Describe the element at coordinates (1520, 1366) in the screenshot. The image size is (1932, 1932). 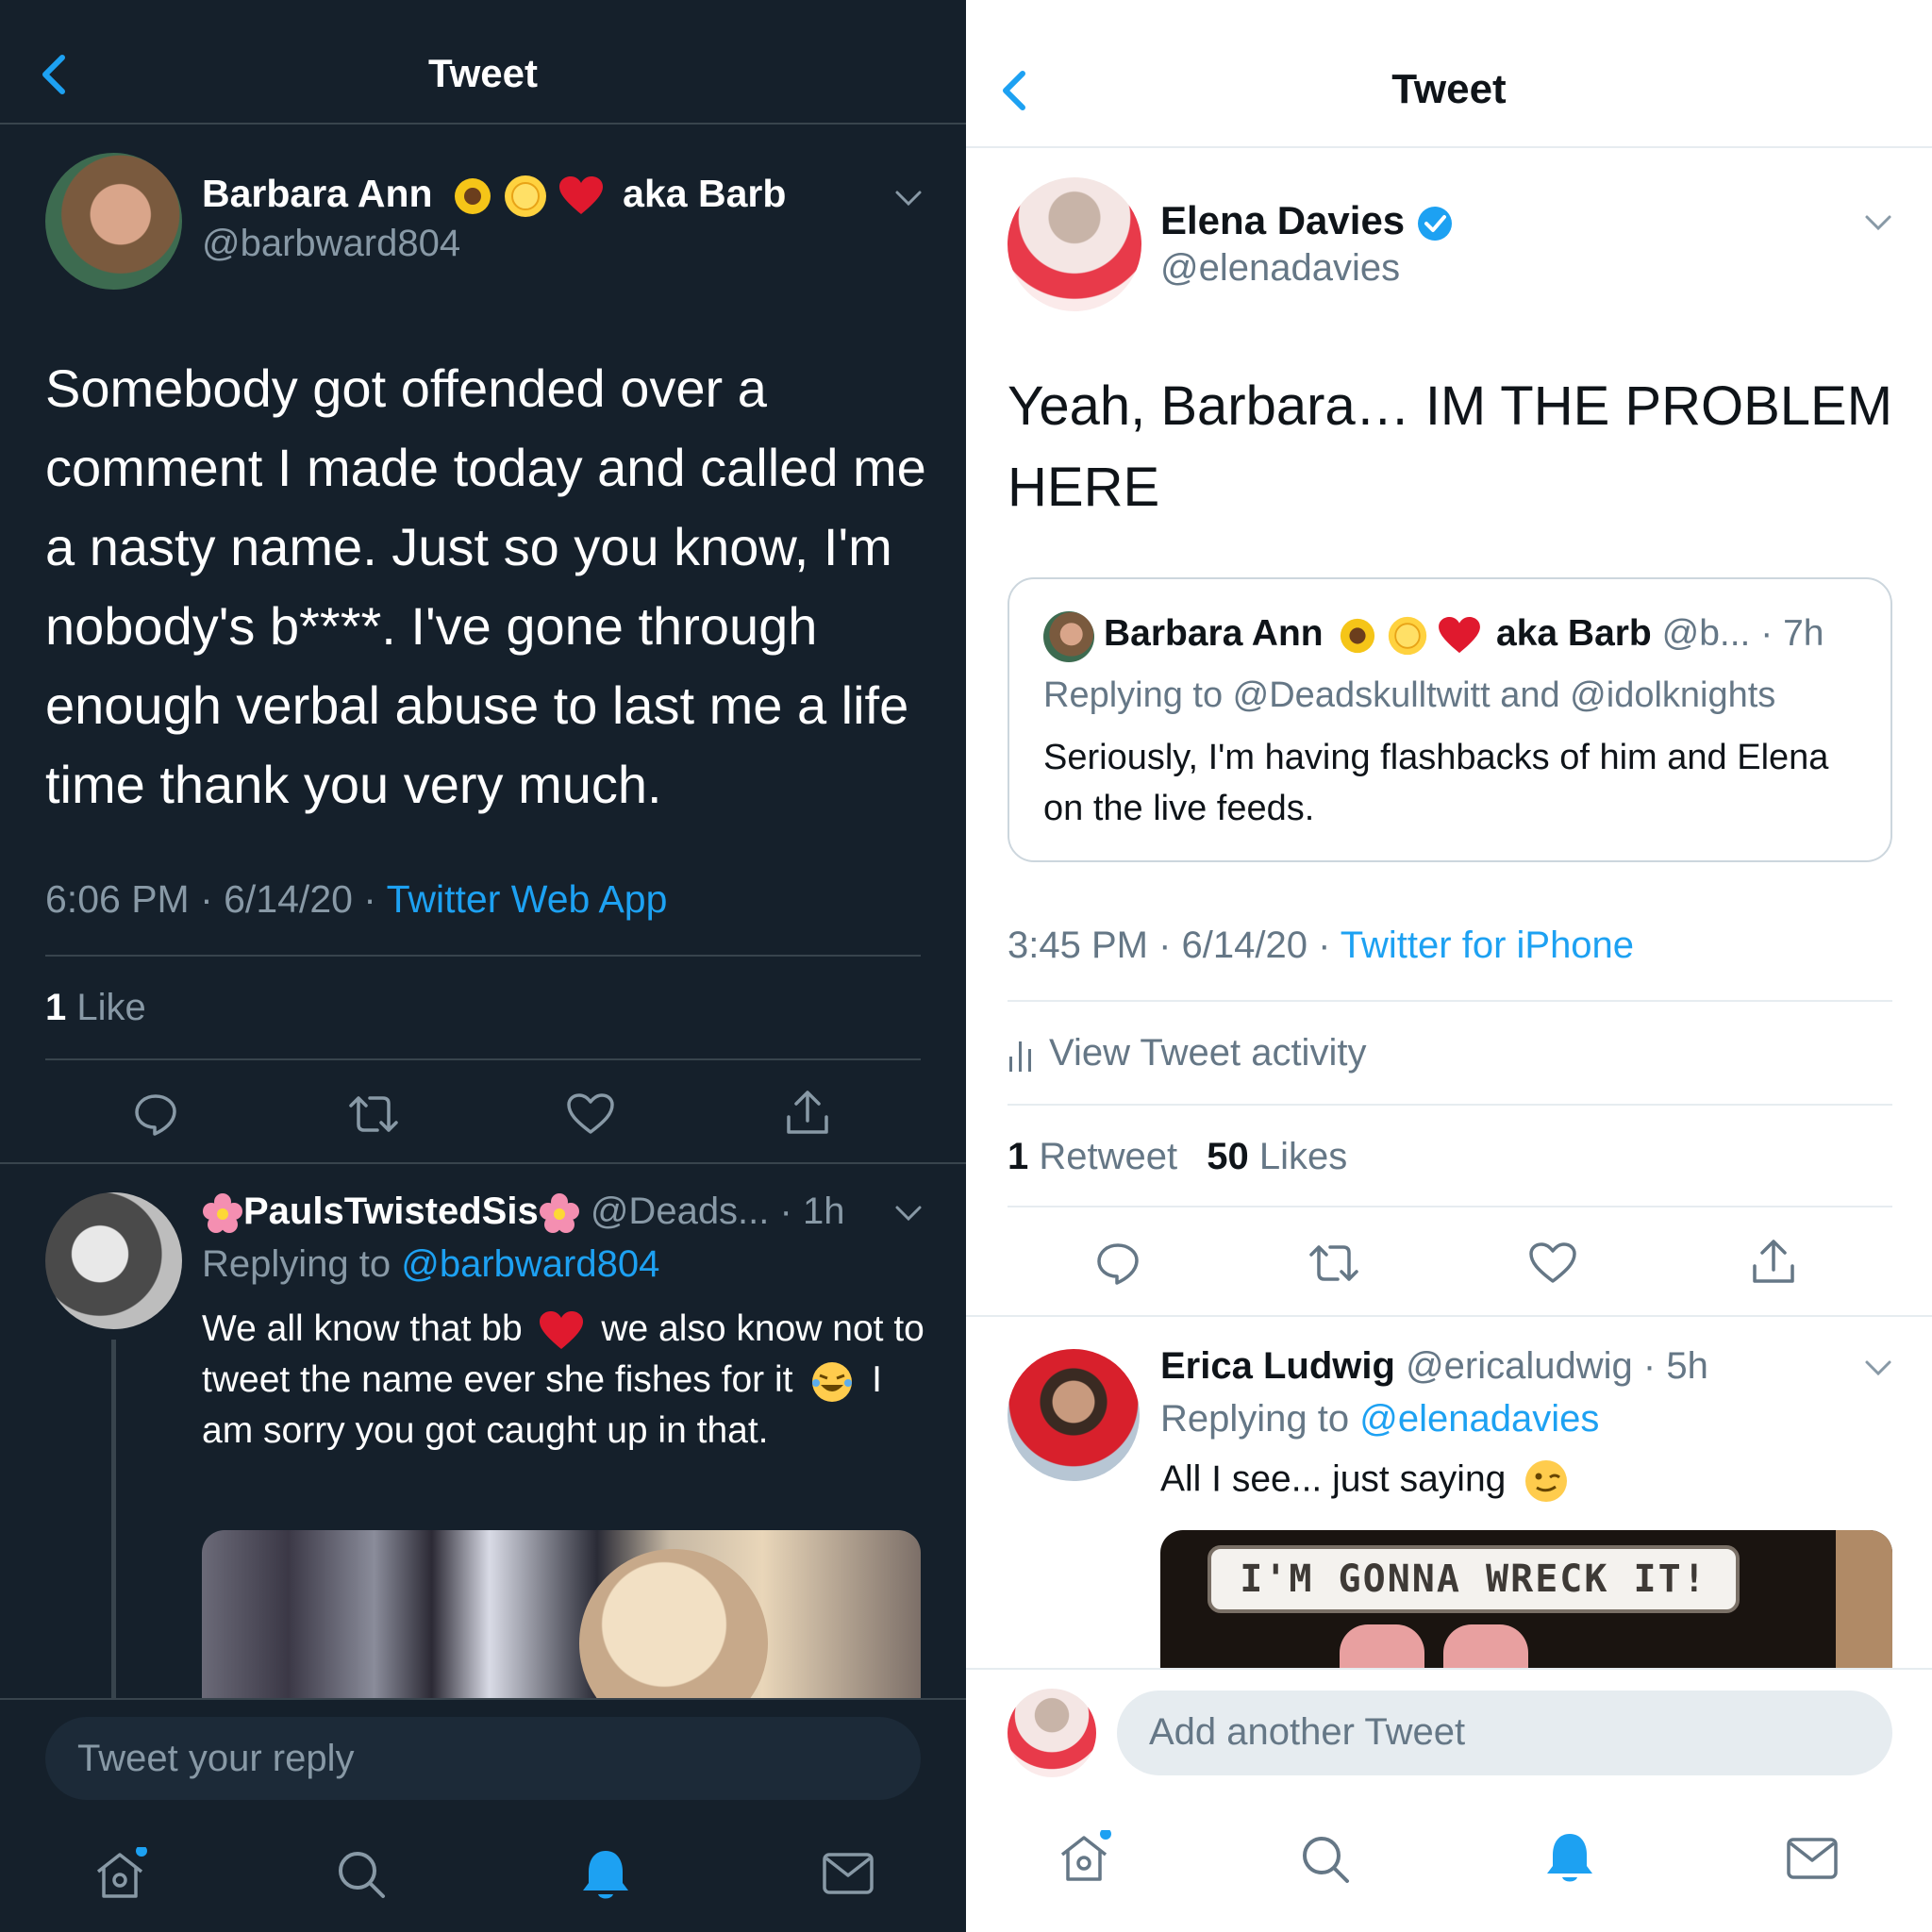
I see `reply-author-handle: @ericaludwig` at that location.